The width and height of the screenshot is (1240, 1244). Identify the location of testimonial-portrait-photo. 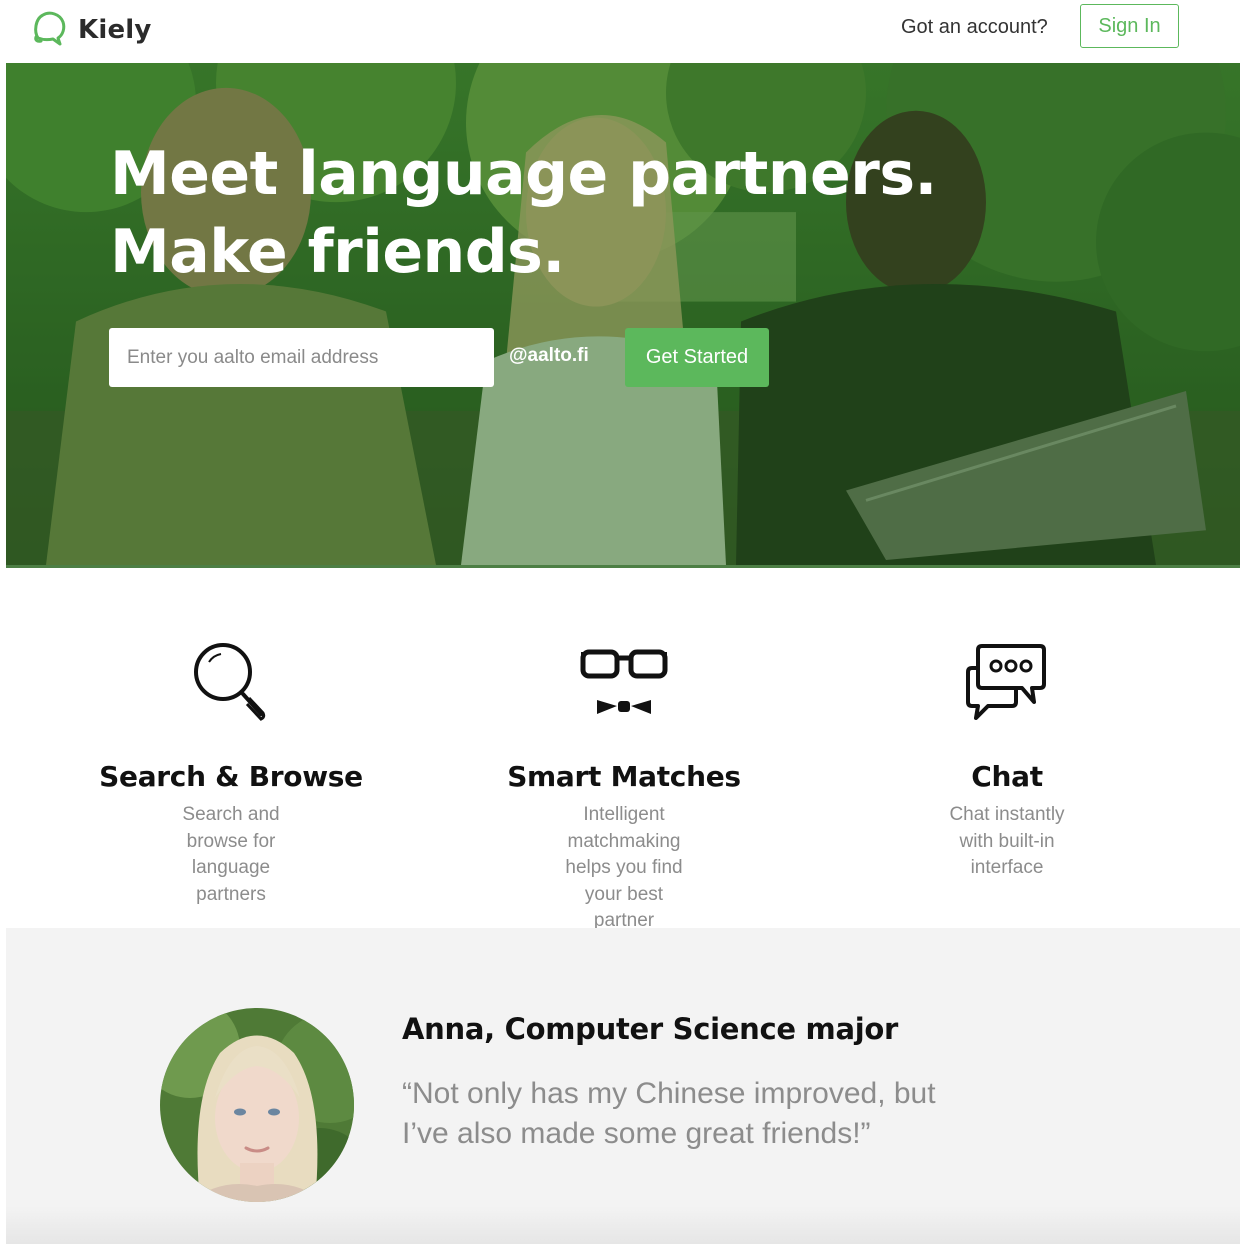
(257, 1105).